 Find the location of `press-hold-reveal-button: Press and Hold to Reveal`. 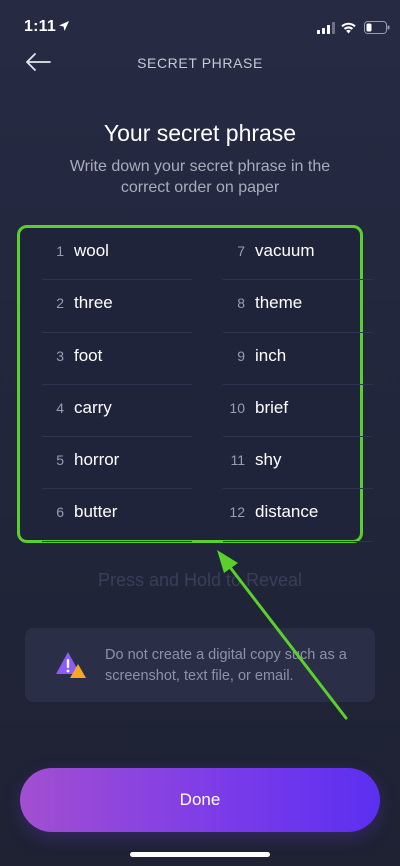

press-hold-reveal-button: Press and Hold to Reveal is located at coordinates (200, 580).